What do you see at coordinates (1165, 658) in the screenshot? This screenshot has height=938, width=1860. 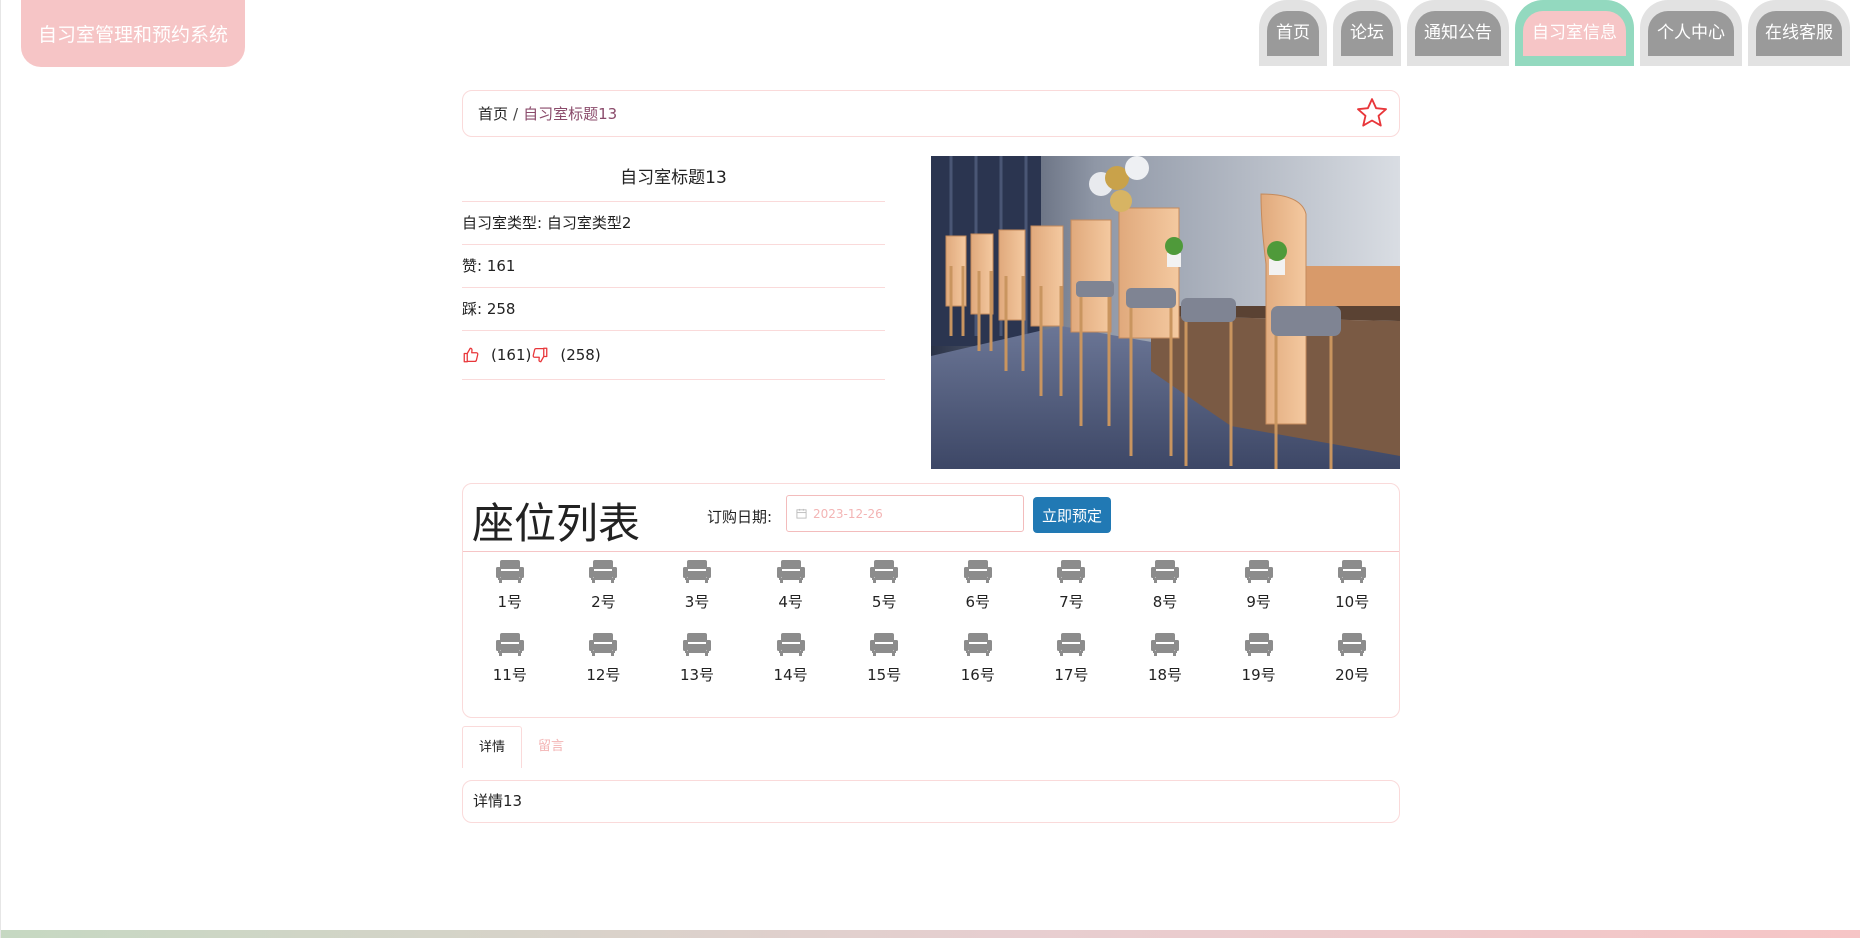 I see `seat-item: 18号` at bounding box center [1165, 658].